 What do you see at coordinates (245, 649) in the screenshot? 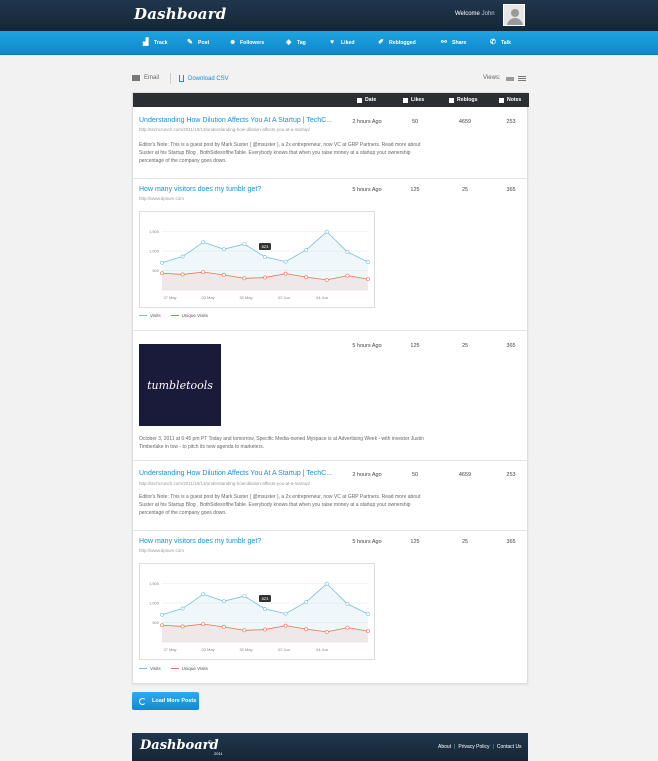
I see `x-tick-label: 30 May` at bounding box center [245, 649].